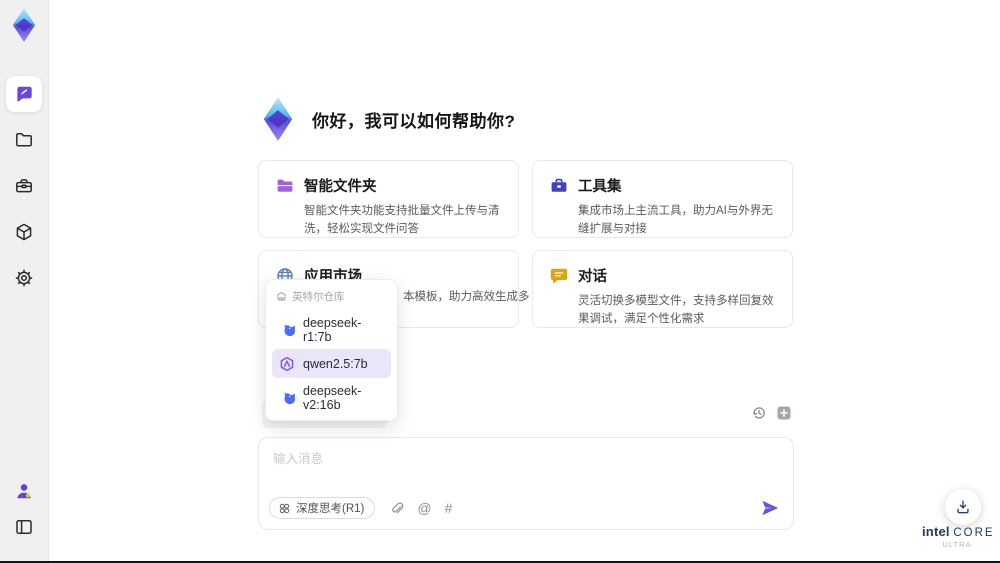 The height and width of the screenshot is (563, 1000). I want to click on download-icon, so click(963, 507).